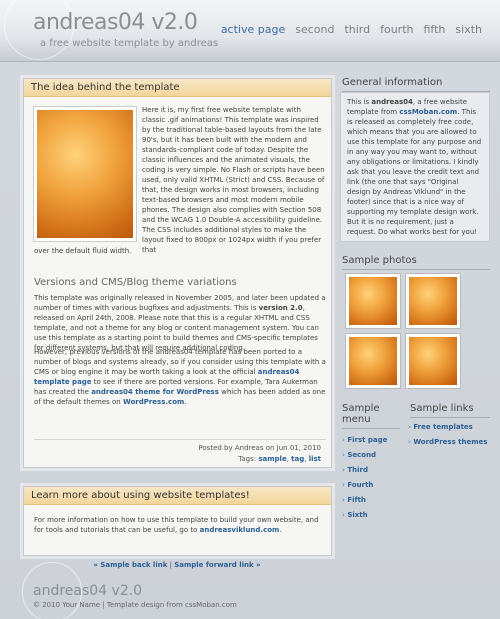 This screenshot has width=500, height=619. Describe the element at coordinates (357, 515) in the screenshot. I see `menu-link-sixth: Sixth` at that location.